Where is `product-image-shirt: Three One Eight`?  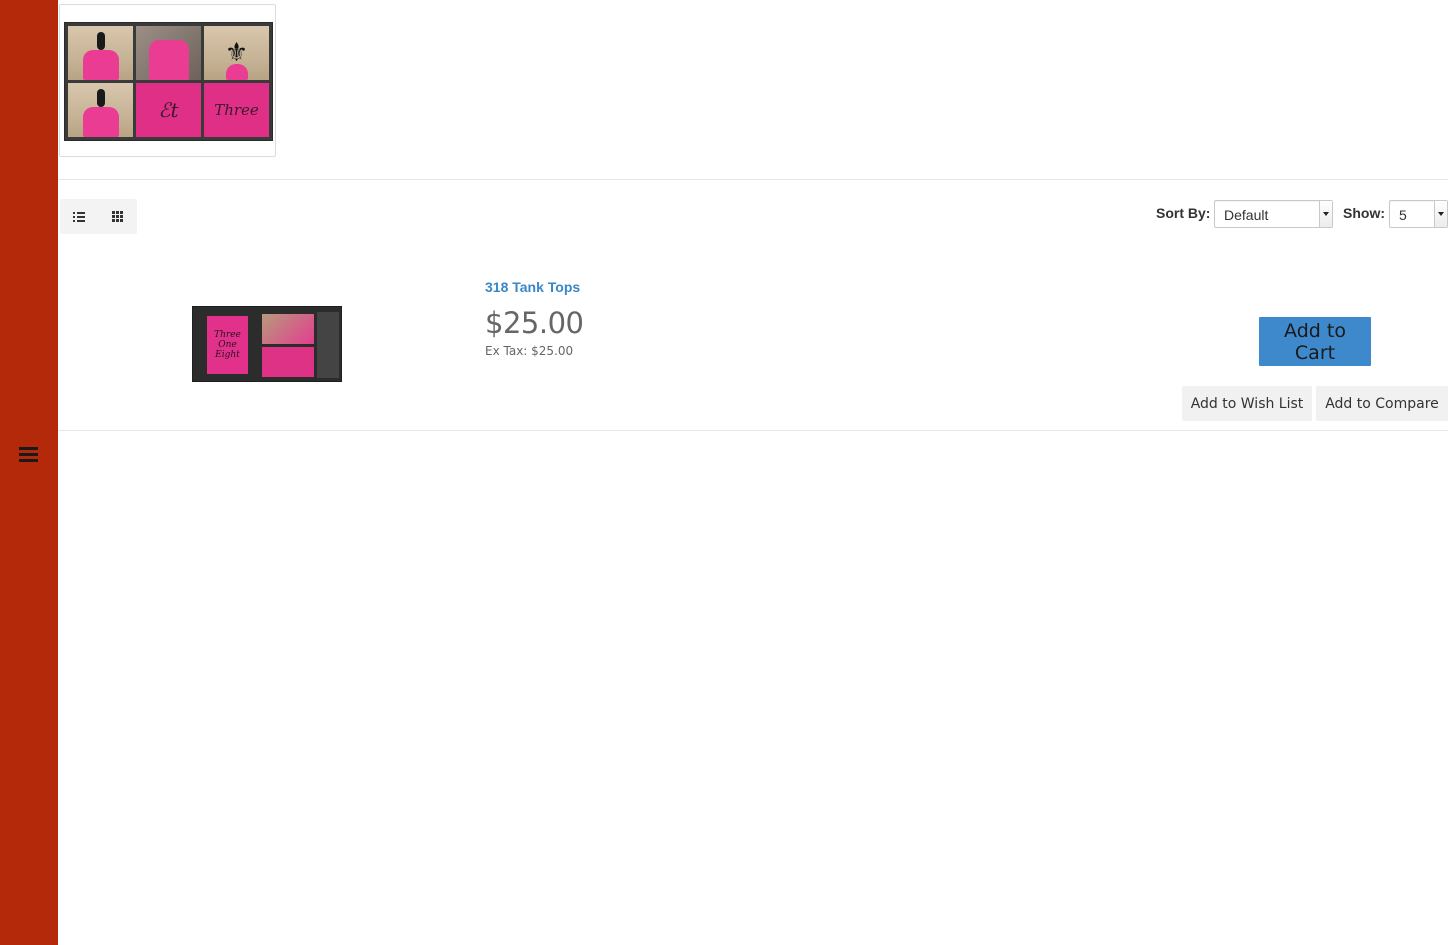 product-image-shirt: Three One Eight is located at coordinates (227, 345).